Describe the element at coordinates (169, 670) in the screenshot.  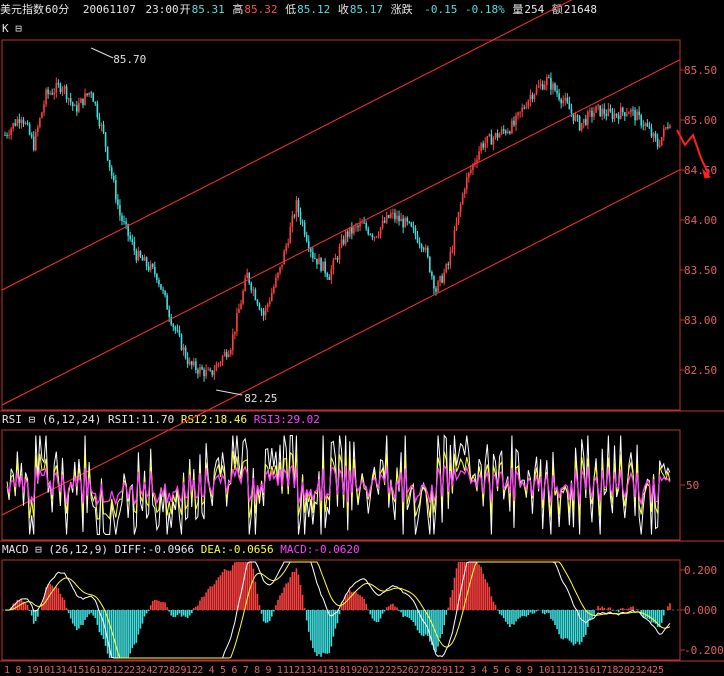
I see `x-axis-label: 28` at that location.